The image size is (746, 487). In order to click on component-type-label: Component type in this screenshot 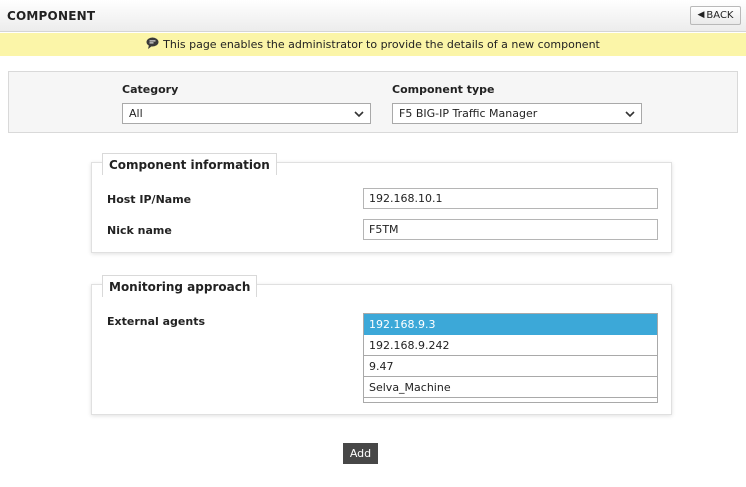, I will do `click(443, 89)`.